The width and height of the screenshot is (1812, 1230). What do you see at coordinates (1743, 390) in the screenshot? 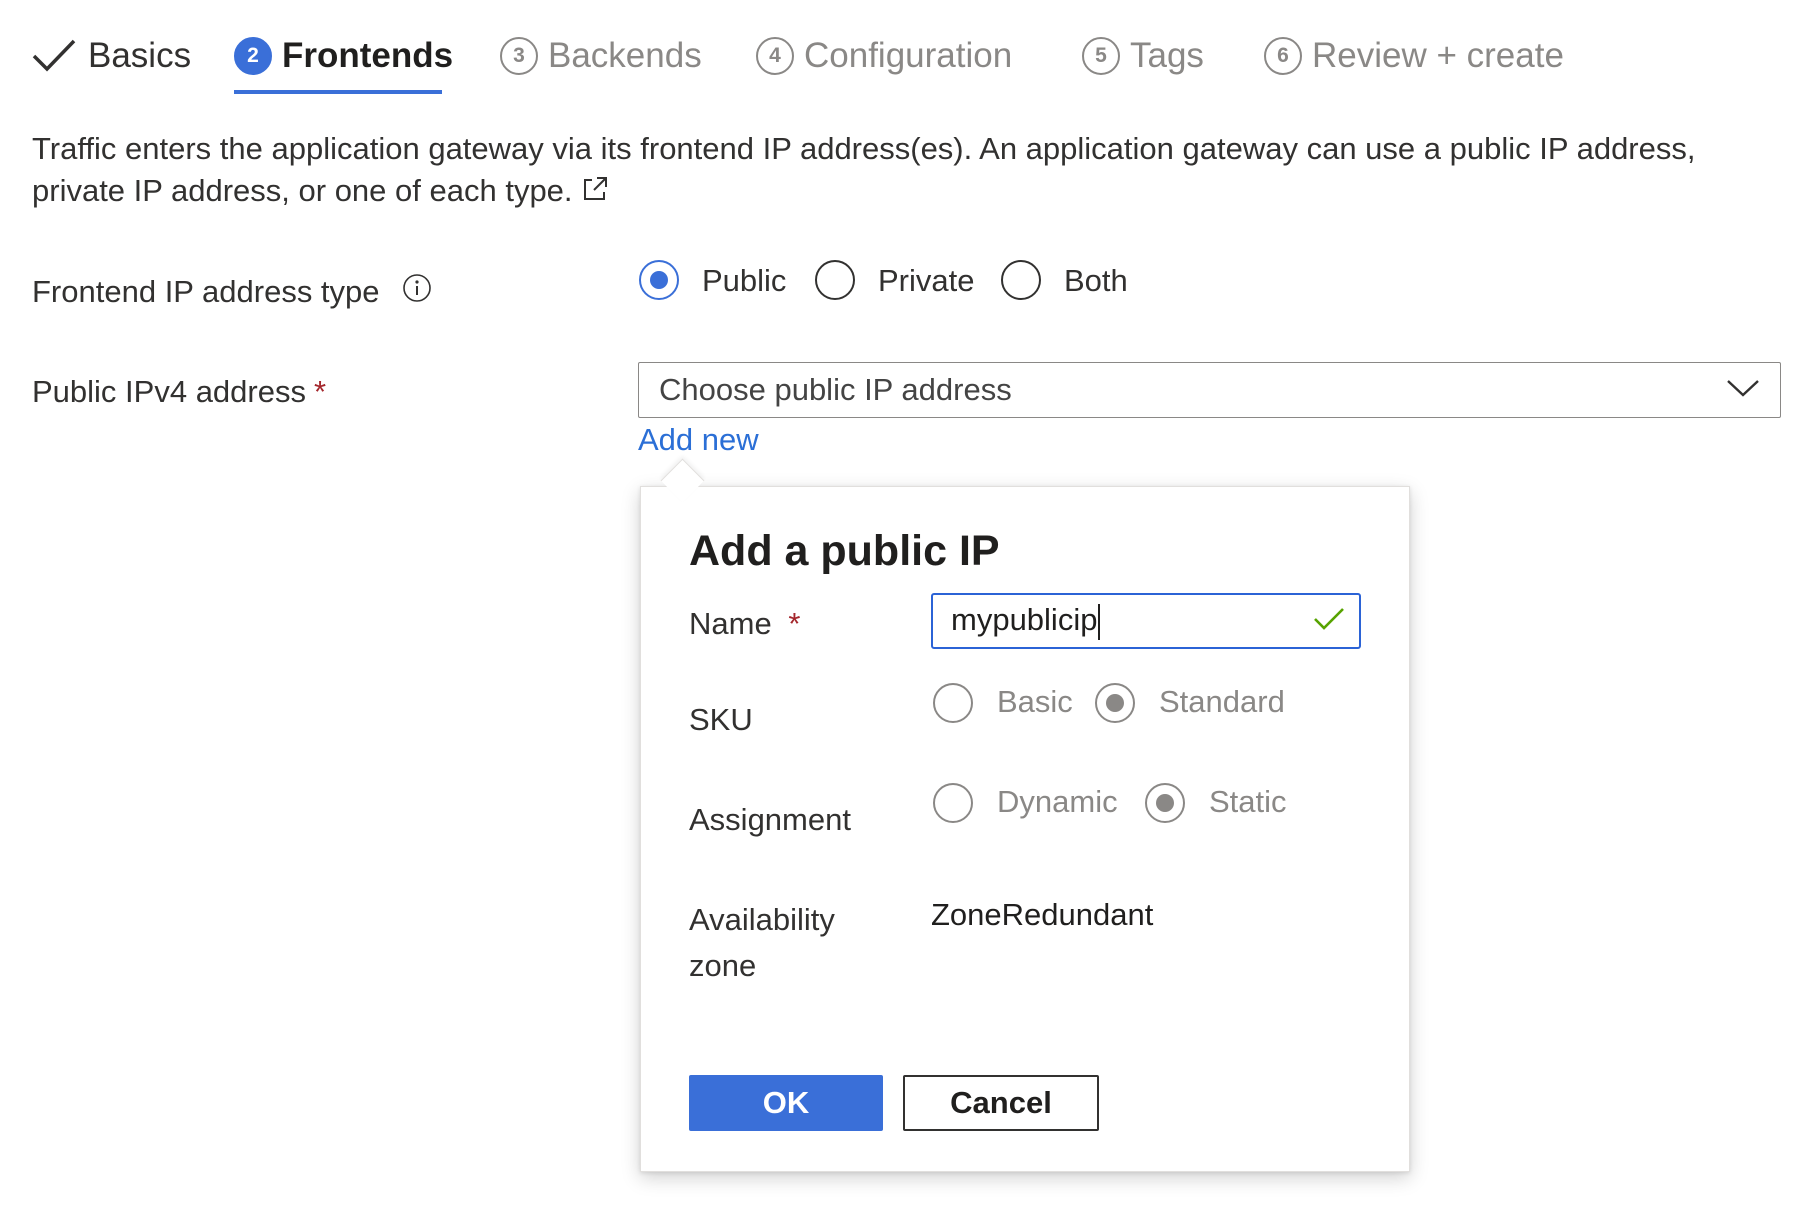
I see `chevron-down-icon` at bounding box center [1743, 390].